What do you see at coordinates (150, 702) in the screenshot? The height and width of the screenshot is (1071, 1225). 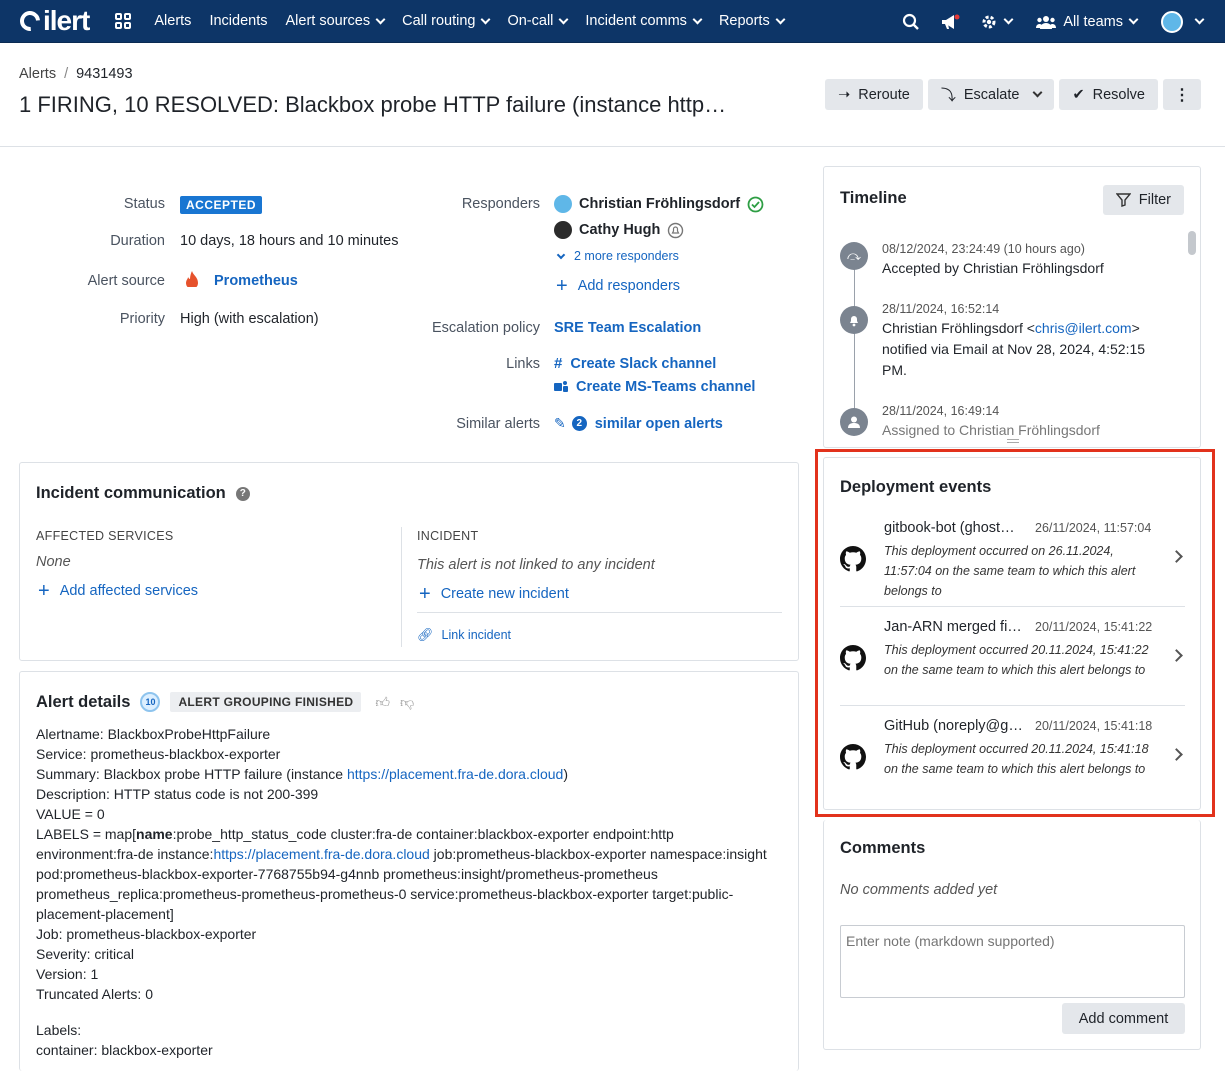 I see `grouped-count-badge: 10` at bounding box center [150, 702].